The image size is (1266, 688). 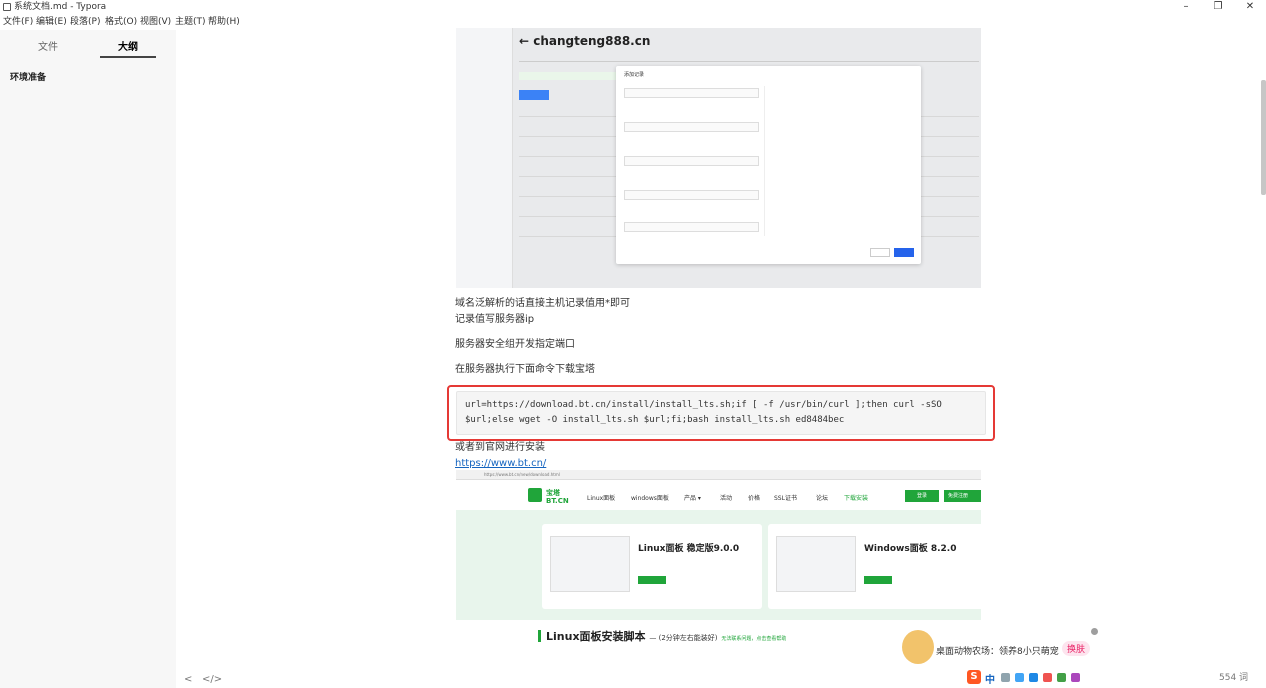 I want to click on script-title-text: Linux面板安装脚本, so click(x=596, y=636).